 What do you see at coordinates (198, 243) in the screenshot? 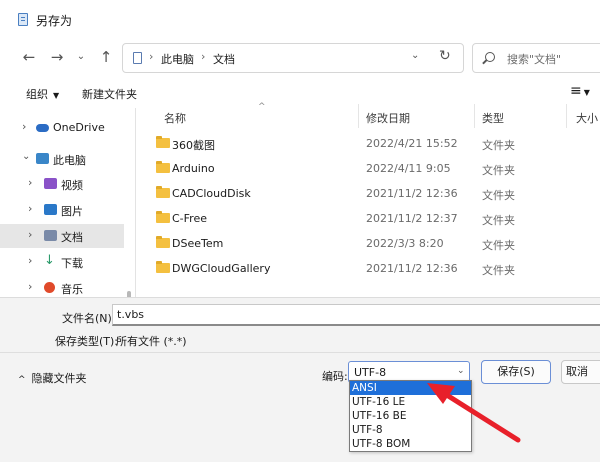
I see `file-name: DSeeTem` at bounding box center [198, 243].